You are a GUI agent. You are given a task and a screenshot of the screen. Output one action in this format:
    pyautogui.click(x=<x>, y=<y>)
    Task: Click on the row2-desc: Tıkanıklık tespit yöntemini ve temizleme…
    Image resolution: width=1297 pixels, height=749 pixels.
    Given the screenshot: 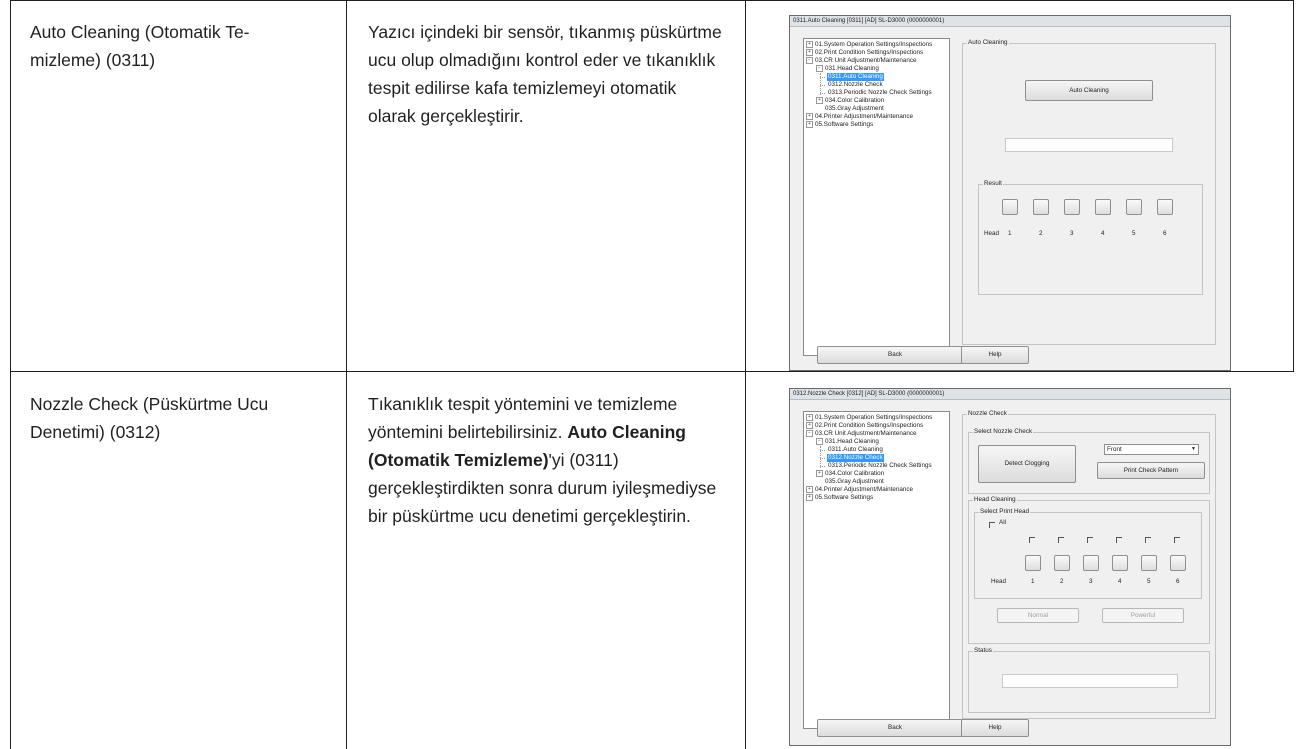 What is the action you would take?
    pyautogui.click(x=545, y=460)
    